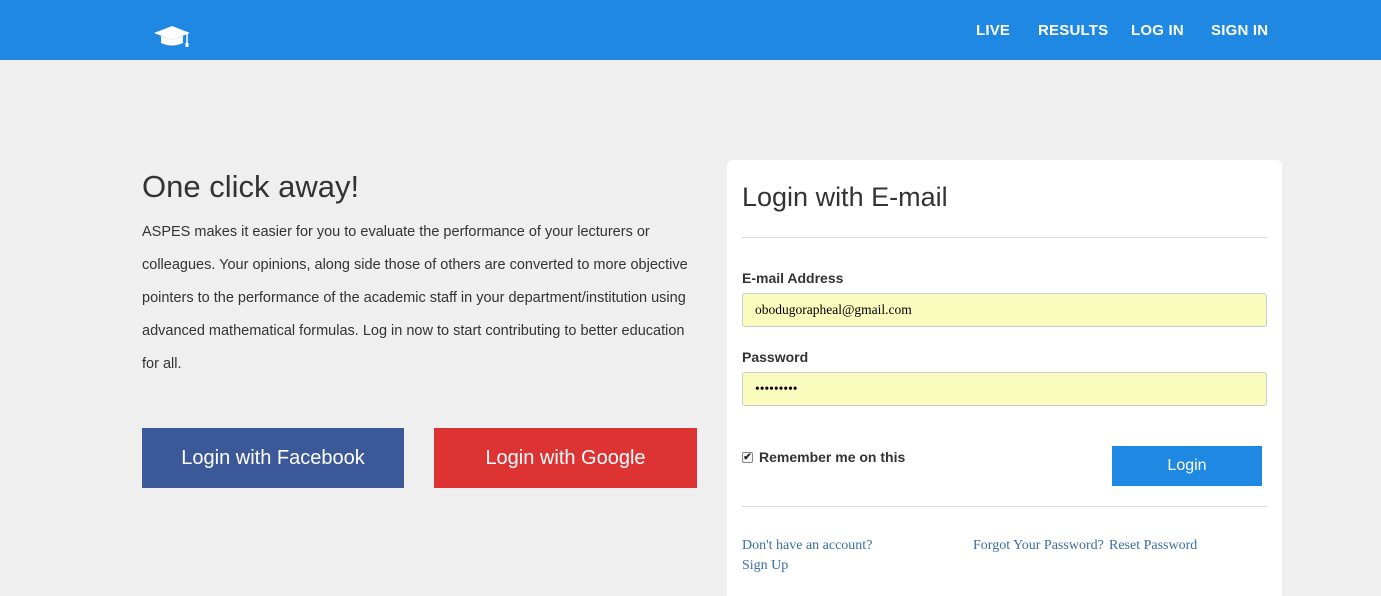  Describe the element at coordinates (845, 197) in the screenshot. I see `login-panel-title: Login with E-mail` at that location.